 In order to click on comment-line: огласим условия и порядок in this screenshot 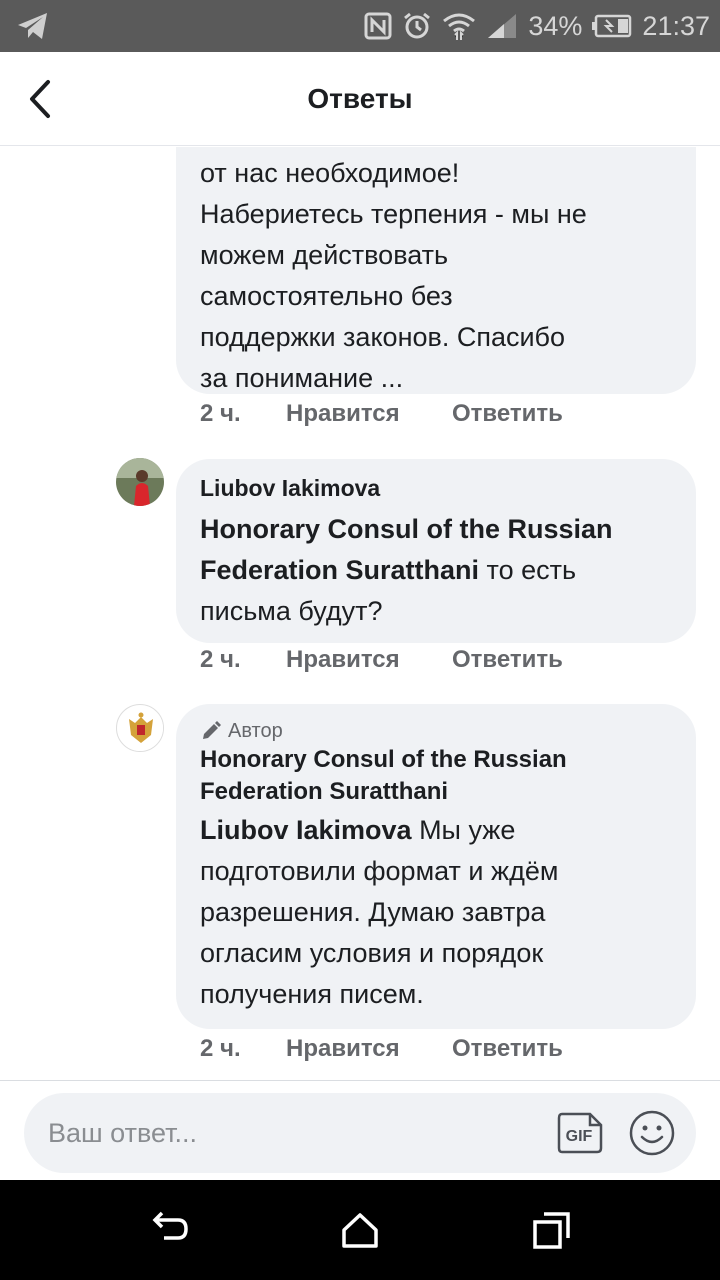, I will do `click(372, 953)`.